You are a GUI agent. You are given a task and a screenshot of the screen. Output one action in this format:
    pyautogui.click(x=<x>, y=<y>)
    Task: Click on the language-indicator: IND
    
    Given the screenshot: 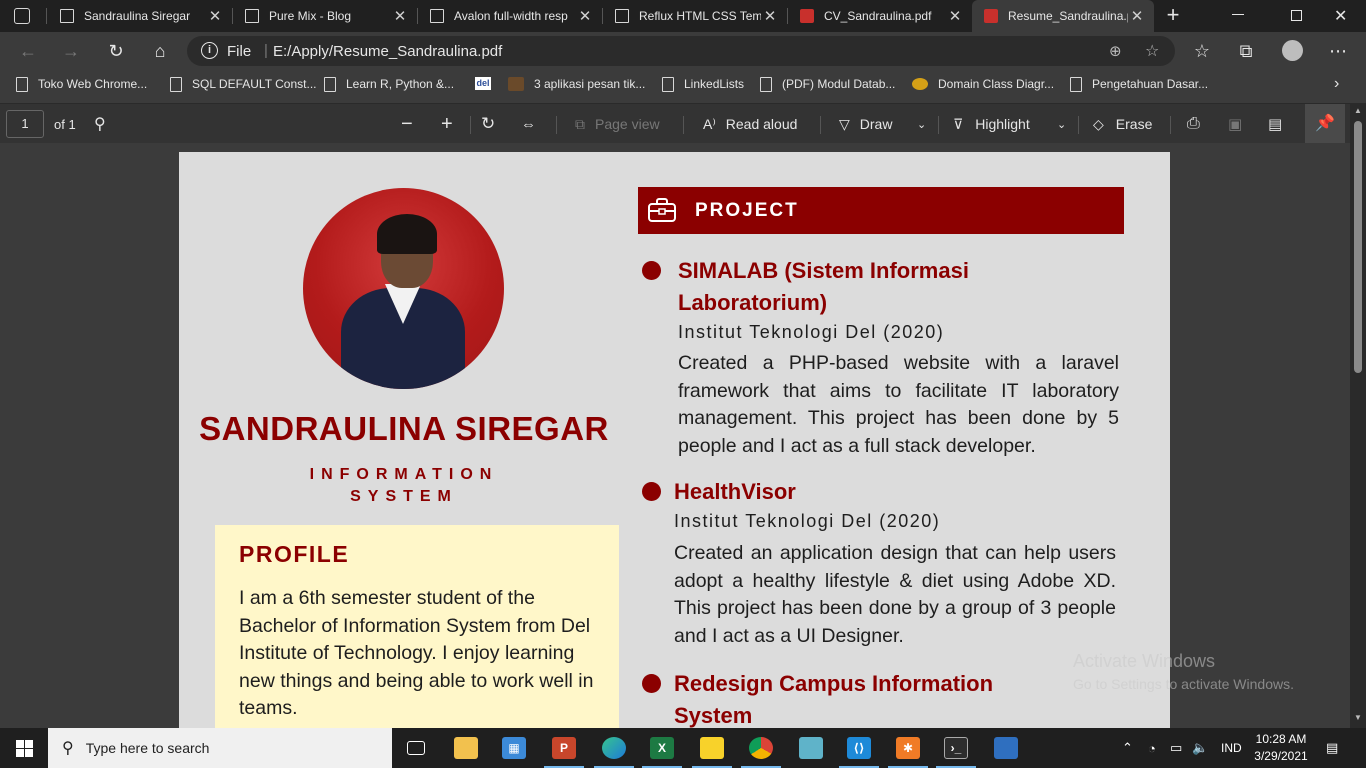 What is the action you would take?
    pyautogui.click(x=1231, y=748)
    